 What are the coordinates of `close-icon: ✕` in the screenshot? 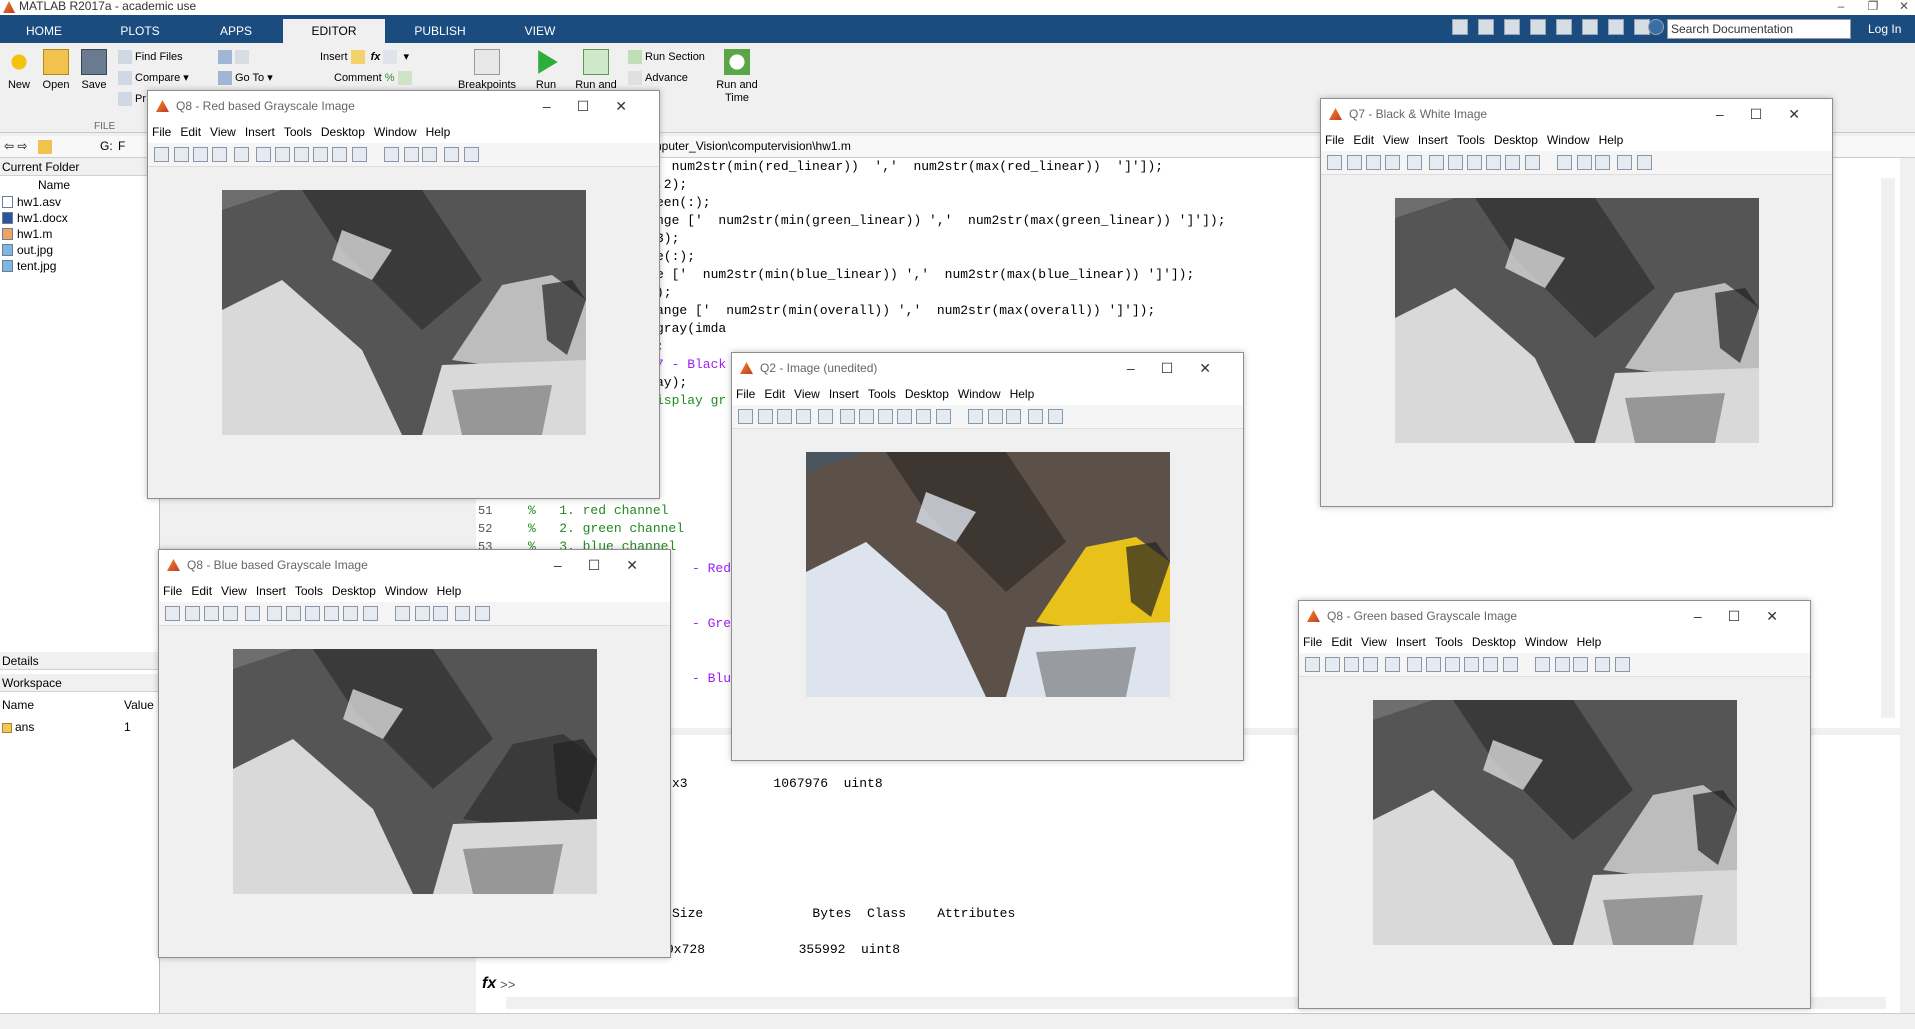 It's located at (1904, 6).